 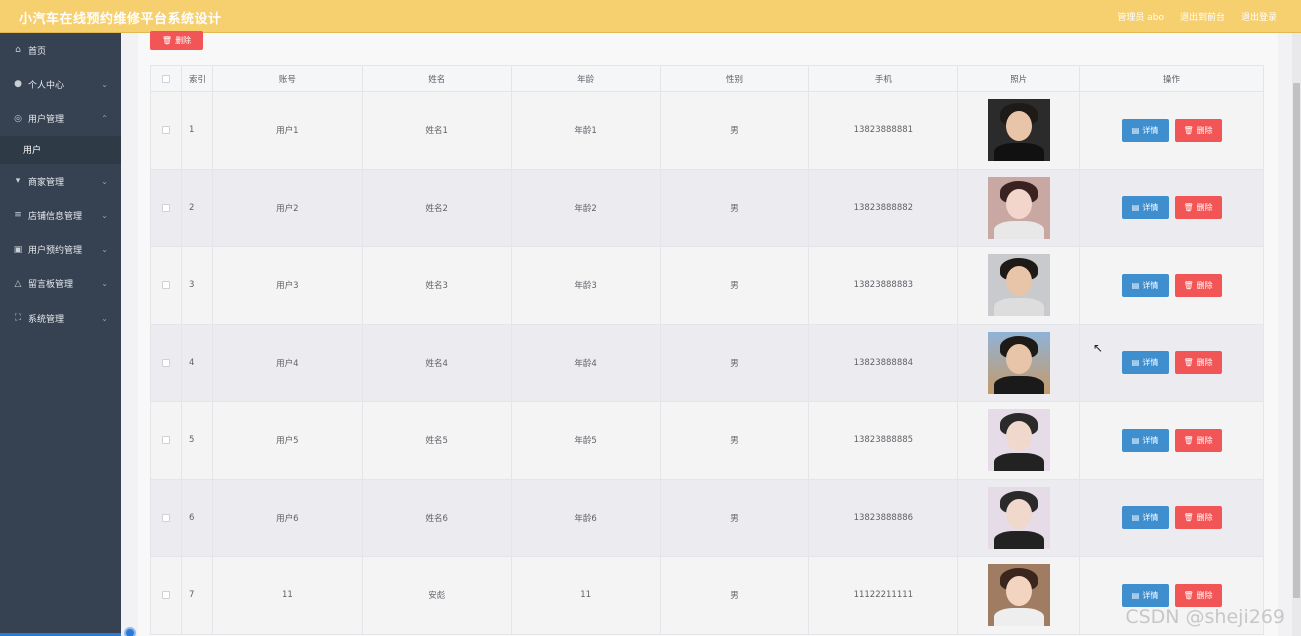 I want to click on row-phone: 13823888886, so click(x=884, y=517).